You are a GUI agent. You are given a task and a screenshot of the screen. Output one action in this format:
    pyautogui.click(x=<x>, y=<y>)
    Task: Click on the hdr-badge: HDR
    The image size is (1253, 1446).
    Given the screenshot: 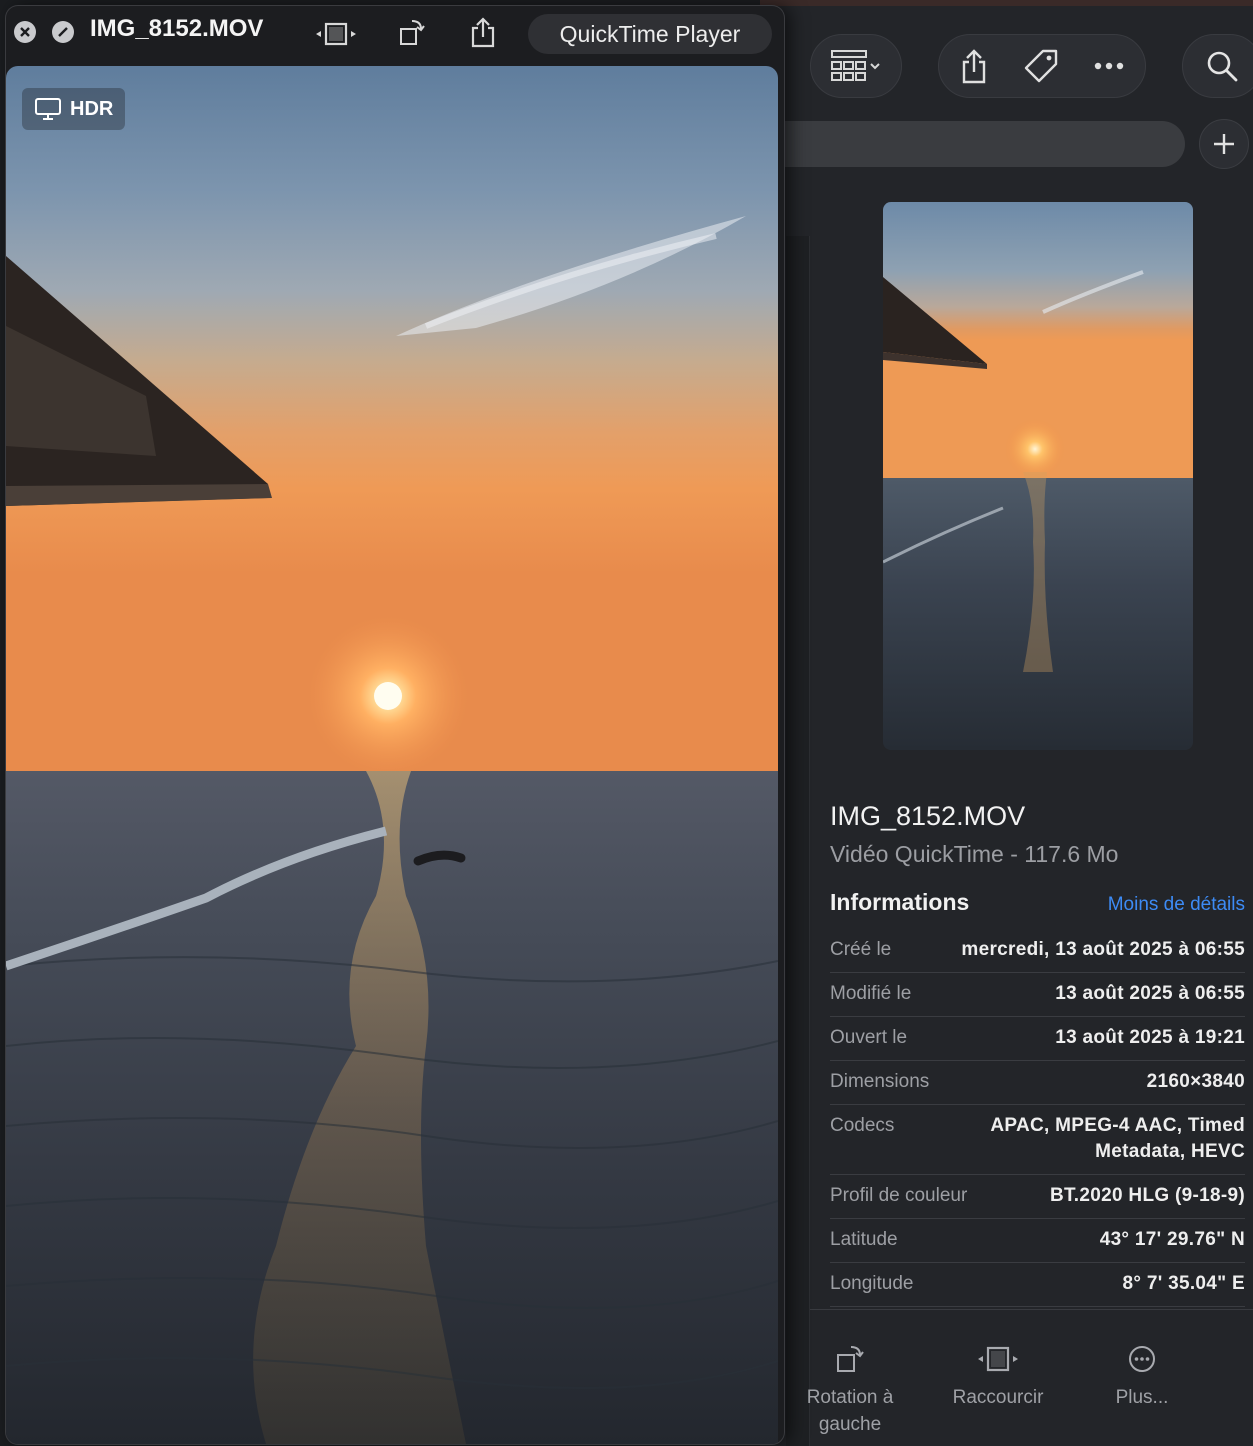 What is the action you would take?
    pyautogui.click(x=74, y=109)
    